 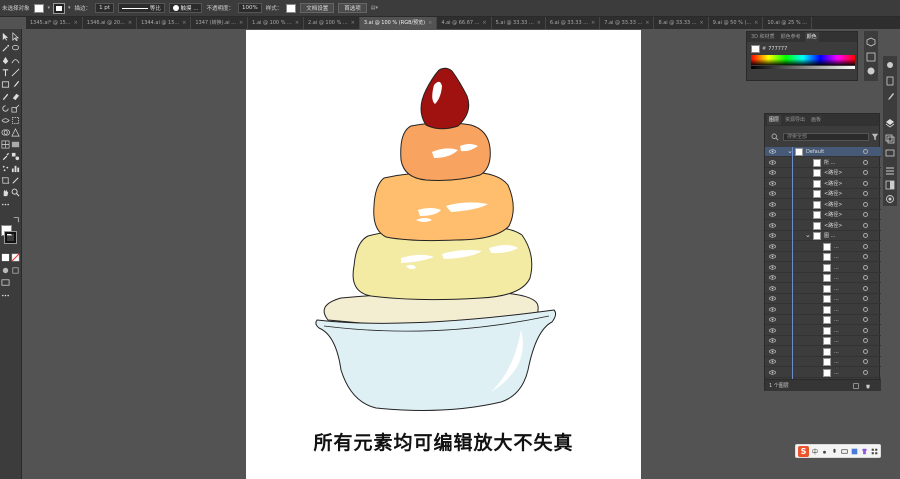 What do you see at coordinates (374, 8) in the screenshot?
I see `arrange-icon: ▤▾` at bounding box center [374, 8].